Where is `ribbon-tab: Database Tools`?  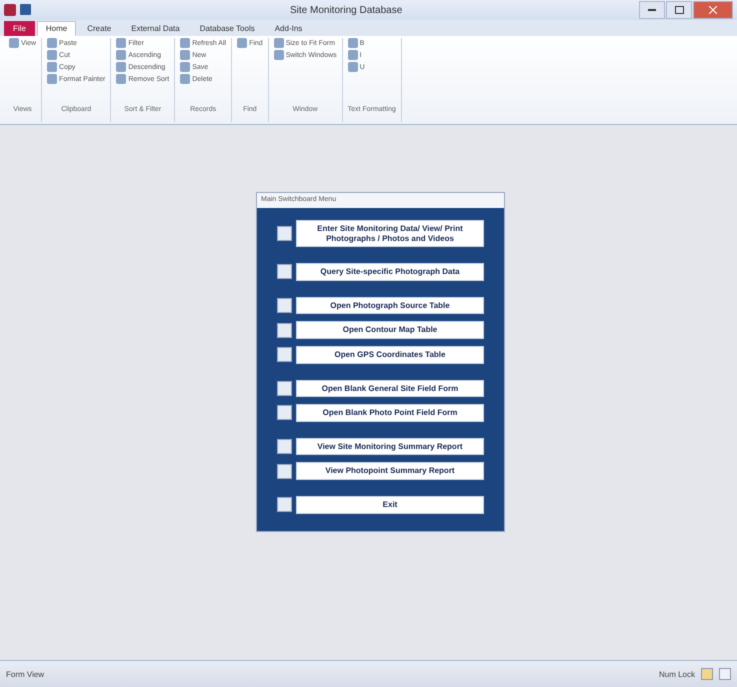
ribbon-tab: Database Tools is located at coordinates (227, 28).